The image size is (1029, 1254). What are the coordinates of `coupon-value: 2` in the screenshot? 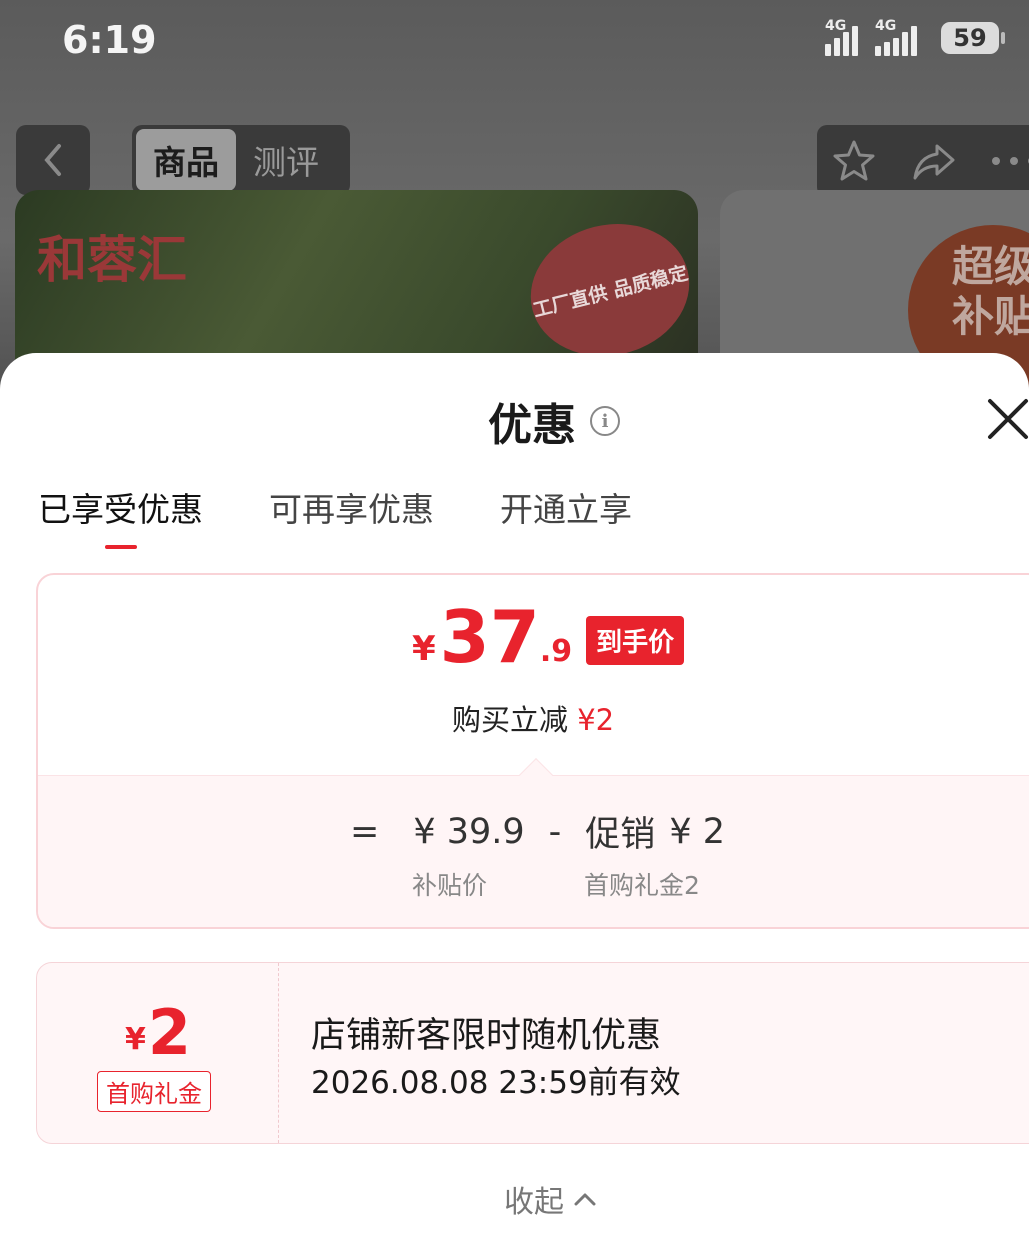 It's located at (169, 1032).